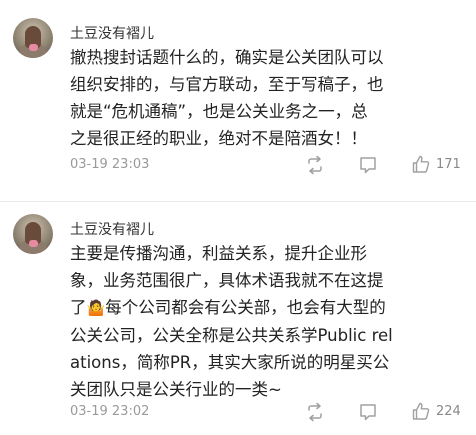  Describe the element at coordinates (448, 411) in the screenshot. I see `like-count: 224` at that location.